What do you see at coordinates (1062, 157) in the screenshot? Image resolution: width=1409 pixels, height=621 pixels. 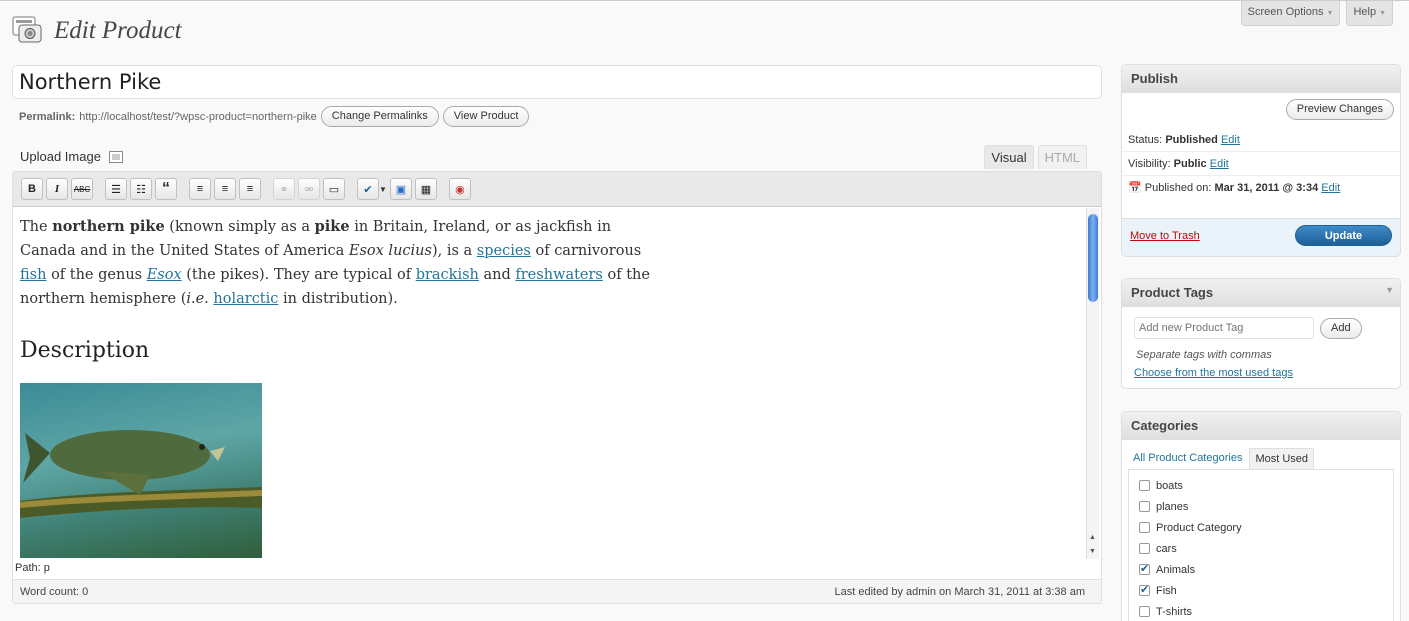 I see `tab-html: HTML` at bounding box center [1062, 157].